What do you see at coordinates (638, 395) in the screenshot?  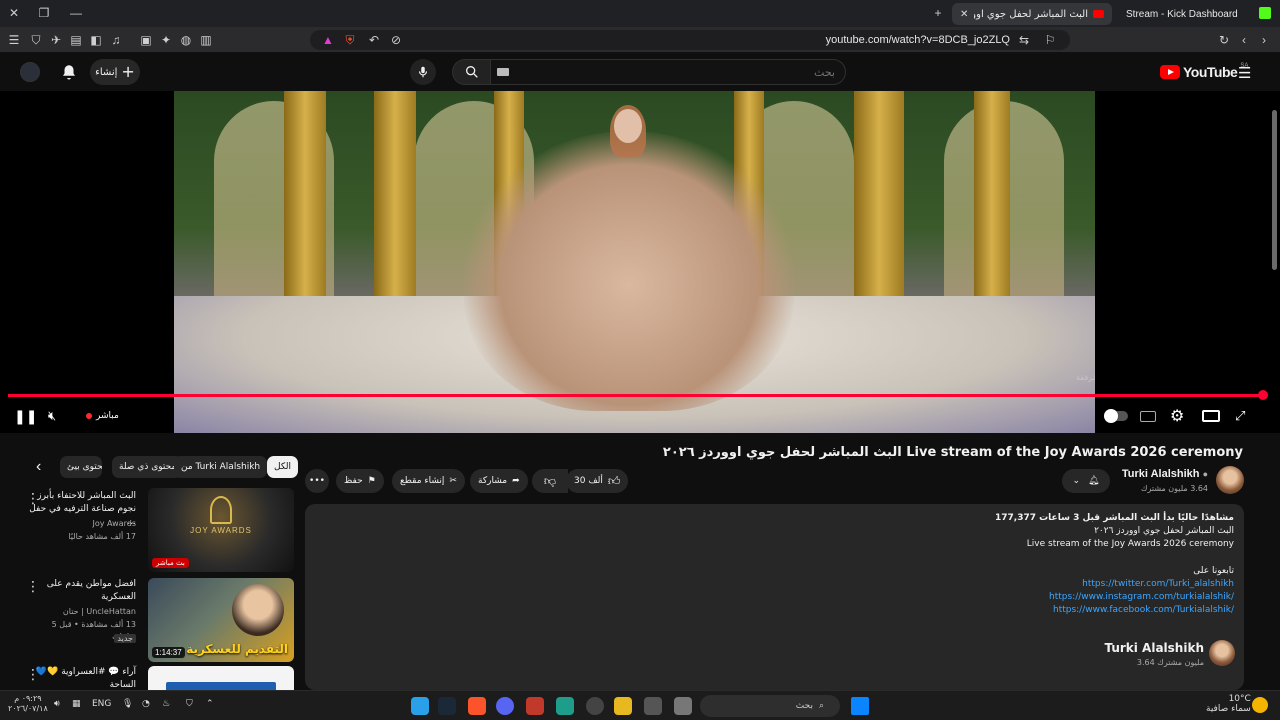 I see `progress-bar` at bounding box center [638, 395].